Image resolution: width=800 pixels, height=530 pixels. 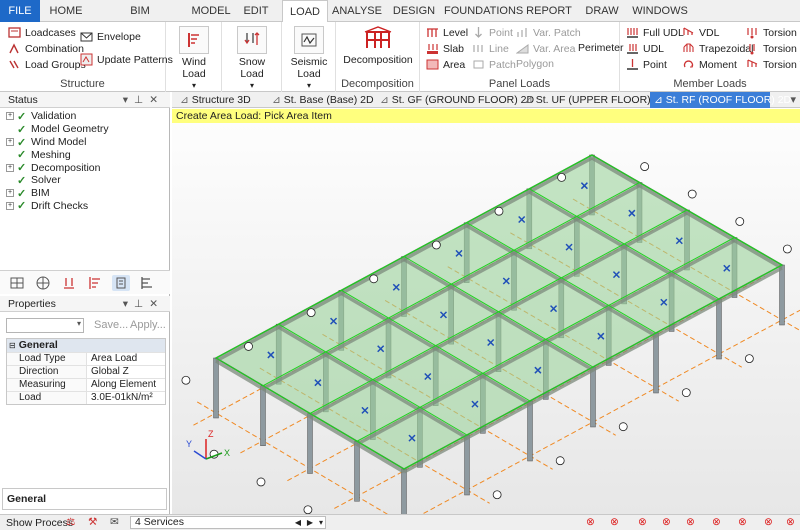 I want to click on tab-foundations: FOUNDATIONS, so click(x=483, y=11).